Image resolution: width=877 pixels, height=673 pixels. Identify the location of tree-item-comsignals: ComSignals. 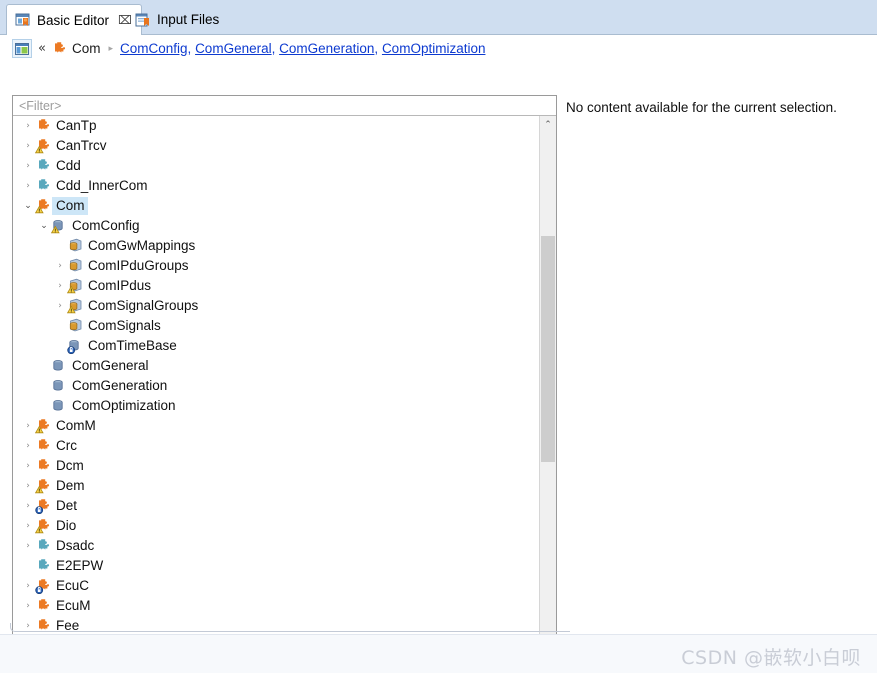
(275, 326).